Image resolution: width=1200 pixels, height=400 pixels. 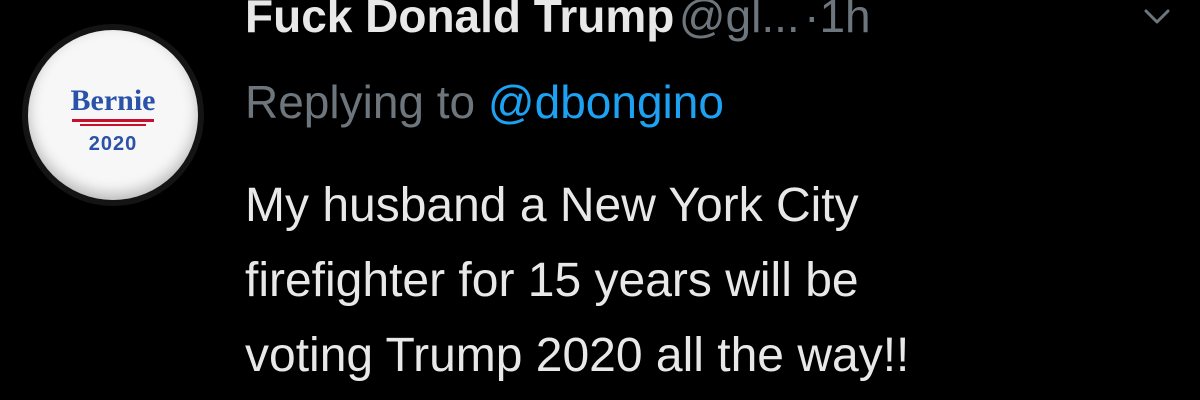 What do you see at coordinates (606, 102) in the screenshot?
I see `reply-handle-link: @dbongino` at bounding box center [606, 102].